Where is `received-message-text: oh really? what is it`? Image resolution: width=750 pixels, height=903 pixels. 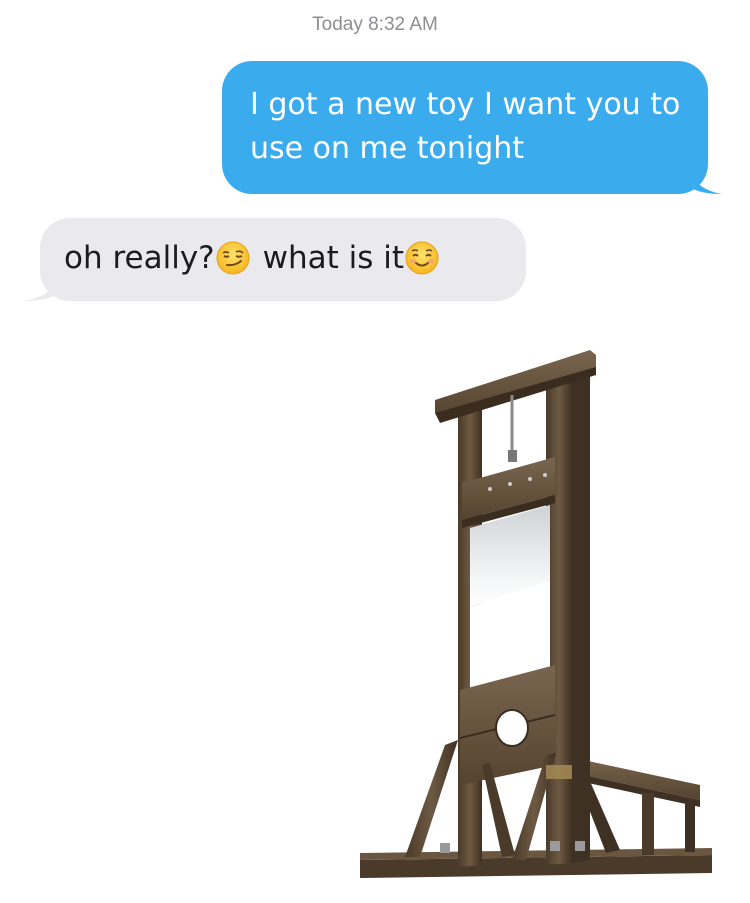
received-message-text: oh really? what is it is located at coordinates (252, 258).